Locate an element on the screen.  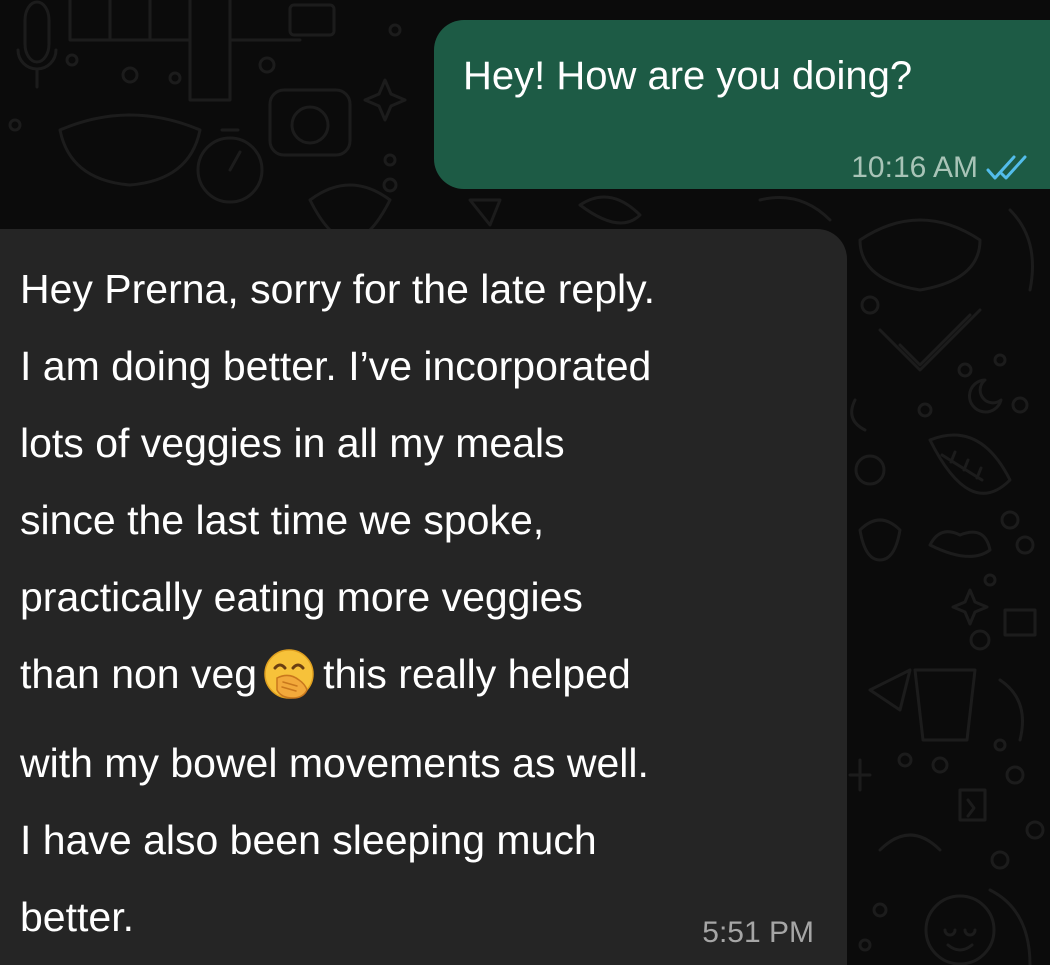
message-timestamp: 10:16 AM is located at coordinates (914, 167).